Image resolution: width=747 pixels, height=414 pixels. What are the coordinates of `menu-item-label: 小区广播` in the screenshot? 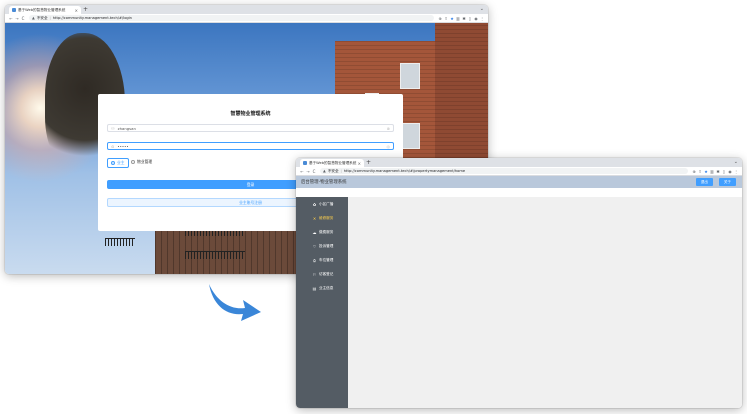 It's located at (326, 203).